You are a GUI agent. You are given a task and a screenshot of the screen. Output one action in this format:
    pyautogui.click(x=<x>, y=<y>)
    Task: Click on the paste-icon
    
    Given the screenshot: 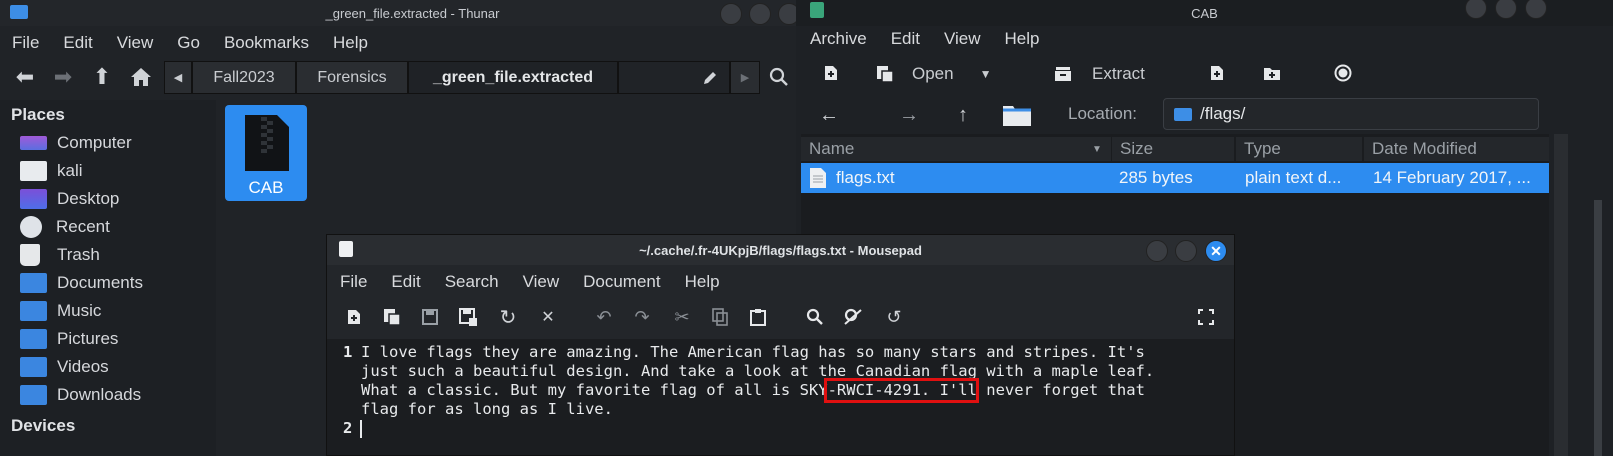 What is the action you would take?
    pyautogui.click(x=758, y=317)
    